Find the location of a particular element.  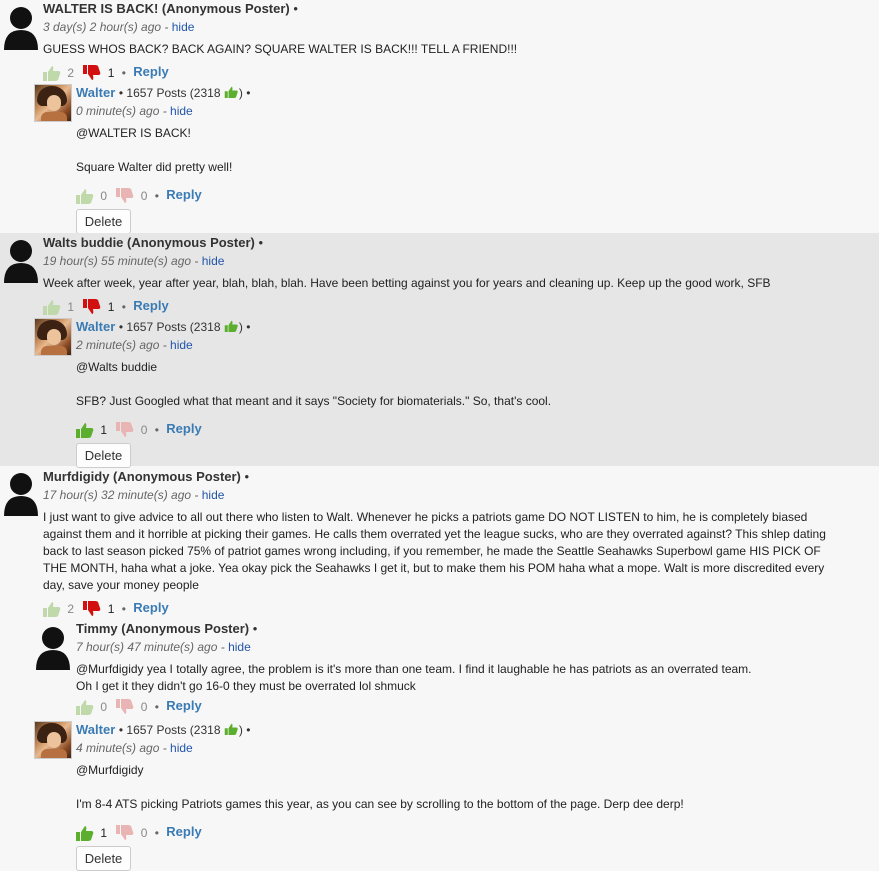

reply-time: 7 hour(s) 47 minute(s) ago - hide is located at coordinates (163, 647).